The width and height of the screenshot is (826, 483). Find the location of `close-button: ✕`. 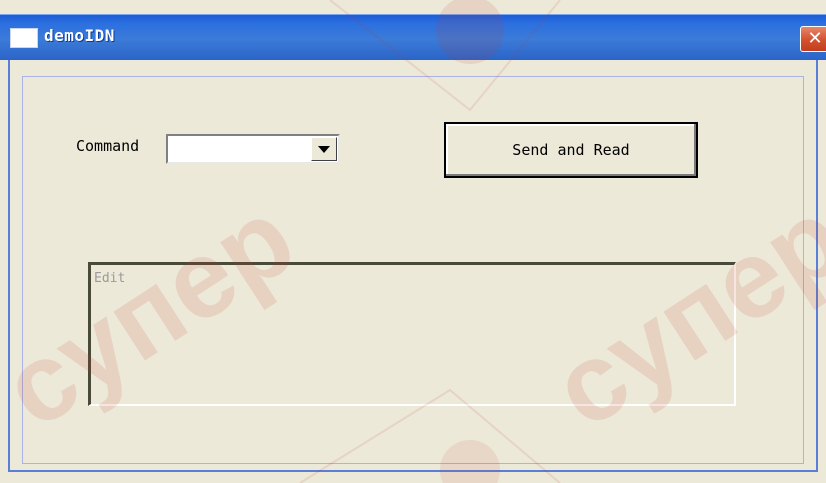

close-button: ✕ is located at coordinates (813, 39).